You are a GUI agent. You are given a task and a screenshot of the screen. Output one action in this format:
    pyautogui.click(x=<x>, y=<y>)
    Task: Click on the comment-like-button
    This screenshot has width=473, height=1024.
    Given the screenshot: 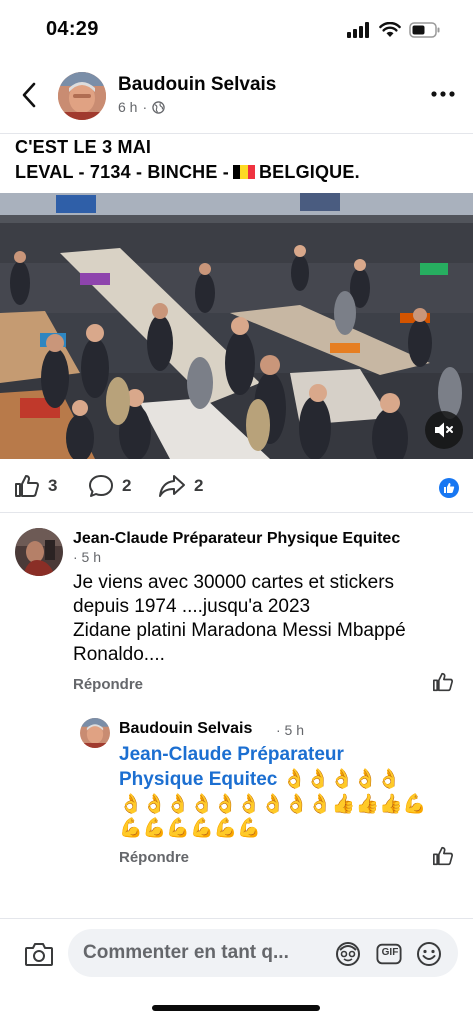 What is the action you would take?
    pyautogui.click(x=443, y=683)
    